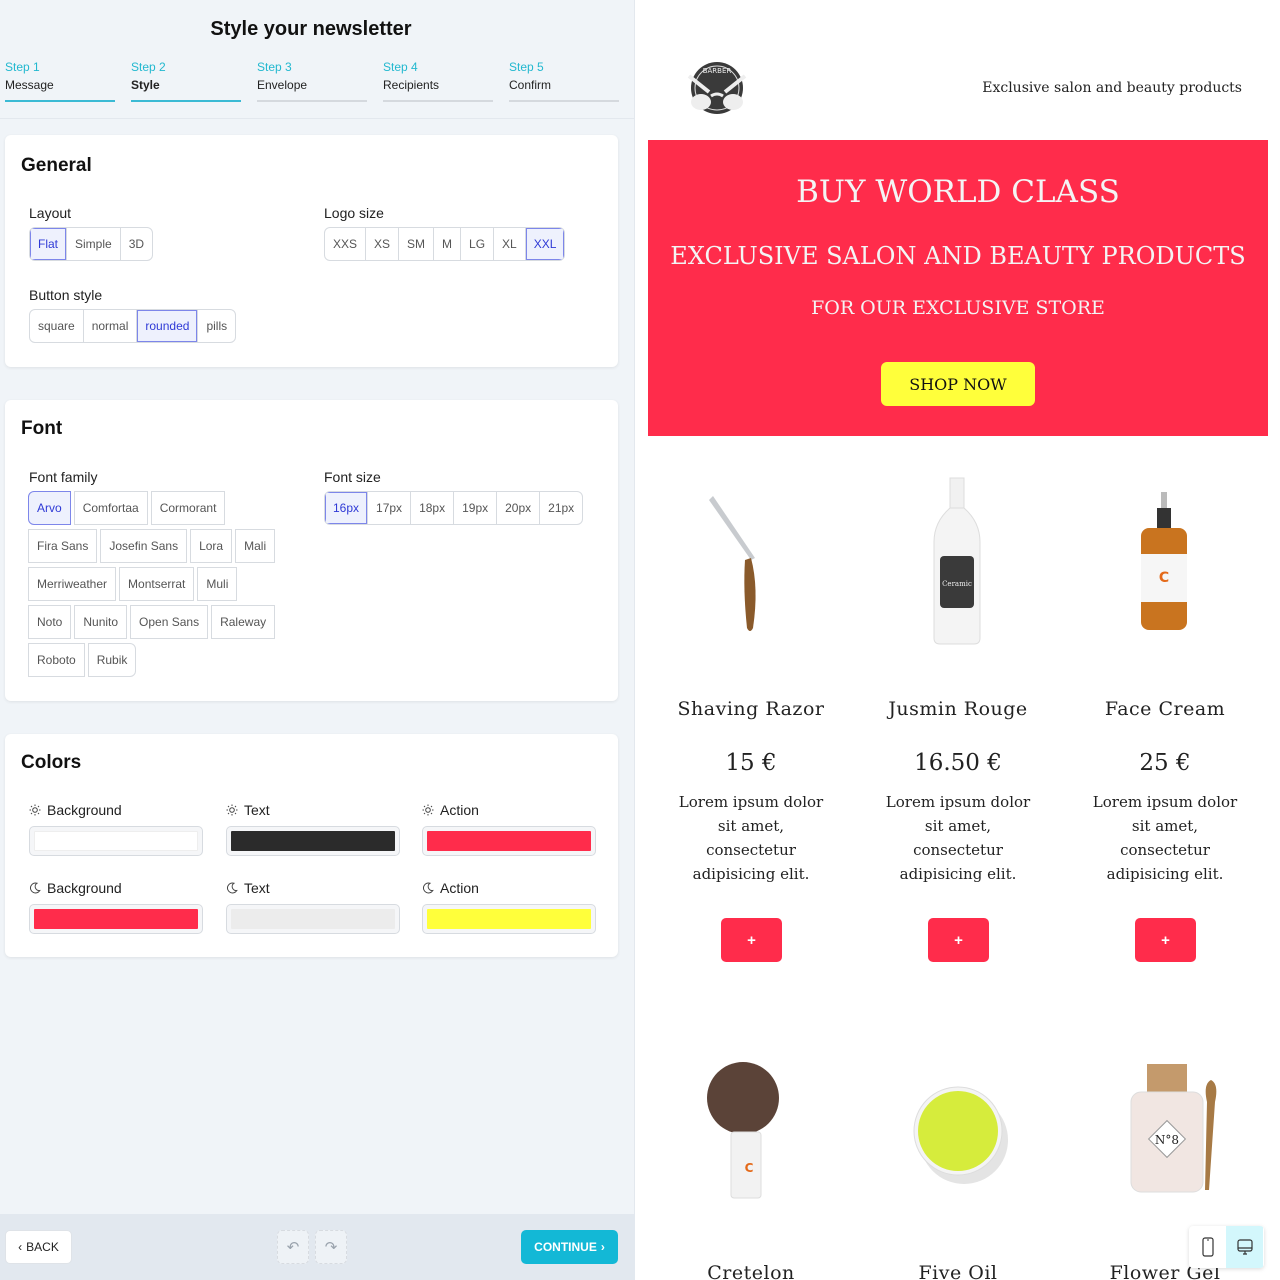  I want to click on font-option-cormorant: Cormorant, so click(188, 508).